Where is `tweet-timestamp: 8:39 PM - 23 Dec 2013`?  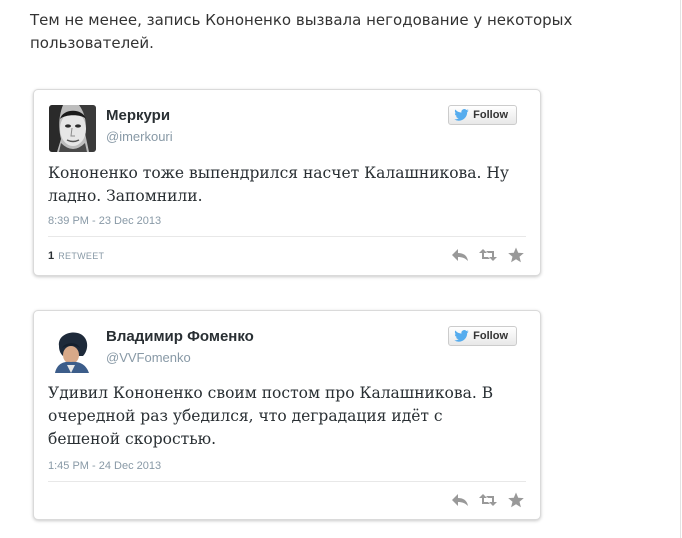 tweet-timestamp: 8:39 PM - 23 Dec 2013 is located at coordinates (104, 221).